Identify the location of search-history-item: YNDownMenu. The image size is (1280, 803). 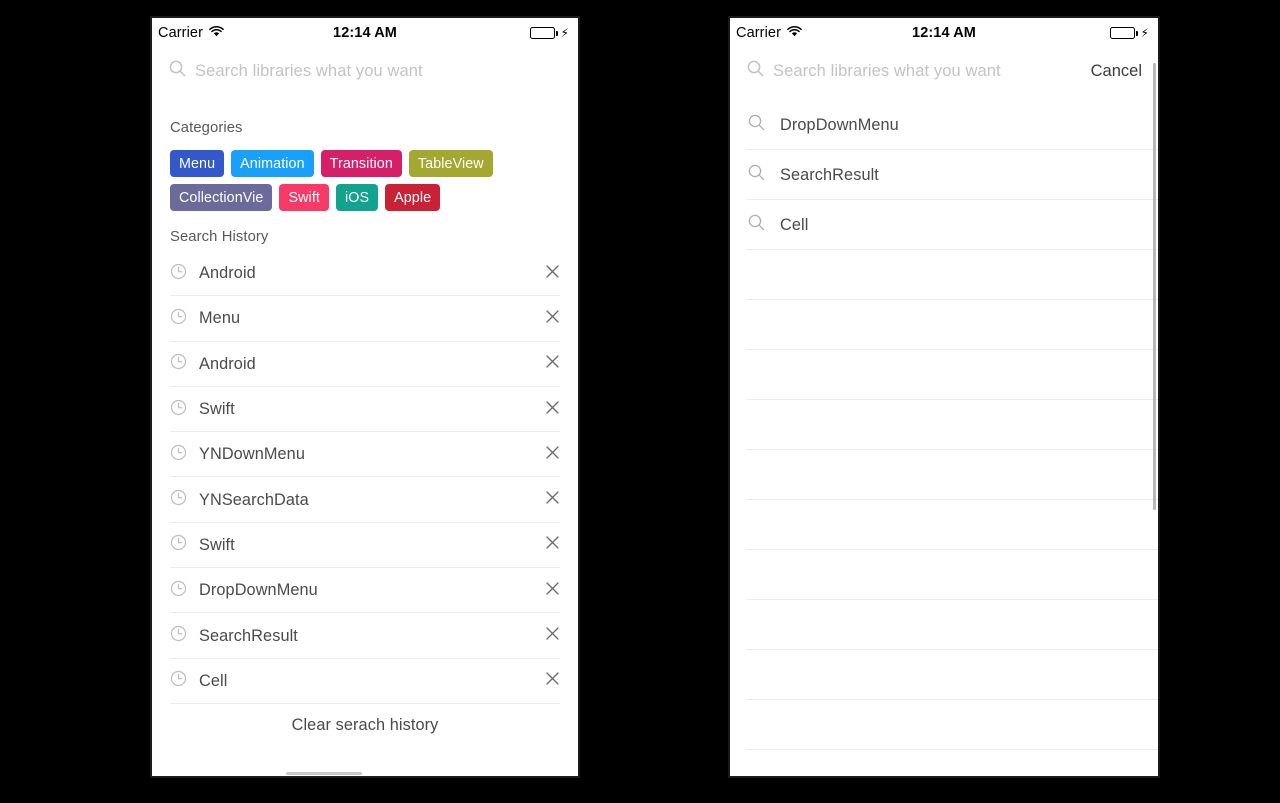
(365, 455).